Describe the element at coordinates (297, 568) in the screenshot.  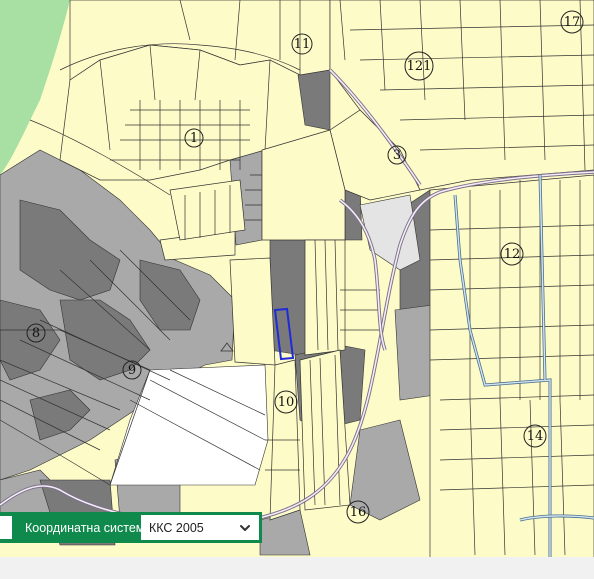
I see `bottom-strip` at that location.